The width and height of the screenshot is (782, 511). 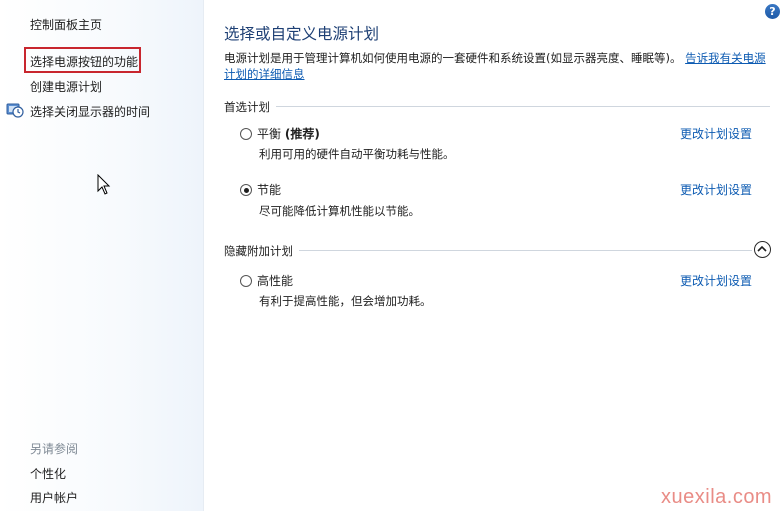 I want to click on section-label: 隐藏附加计划, so click(x=261, y=251).